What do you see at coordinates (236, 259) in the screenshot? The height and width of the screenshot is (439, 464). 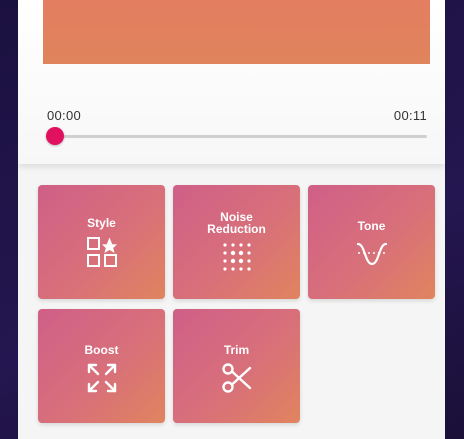 I see `dots-grid-icon` at bounding box center [236, 259].